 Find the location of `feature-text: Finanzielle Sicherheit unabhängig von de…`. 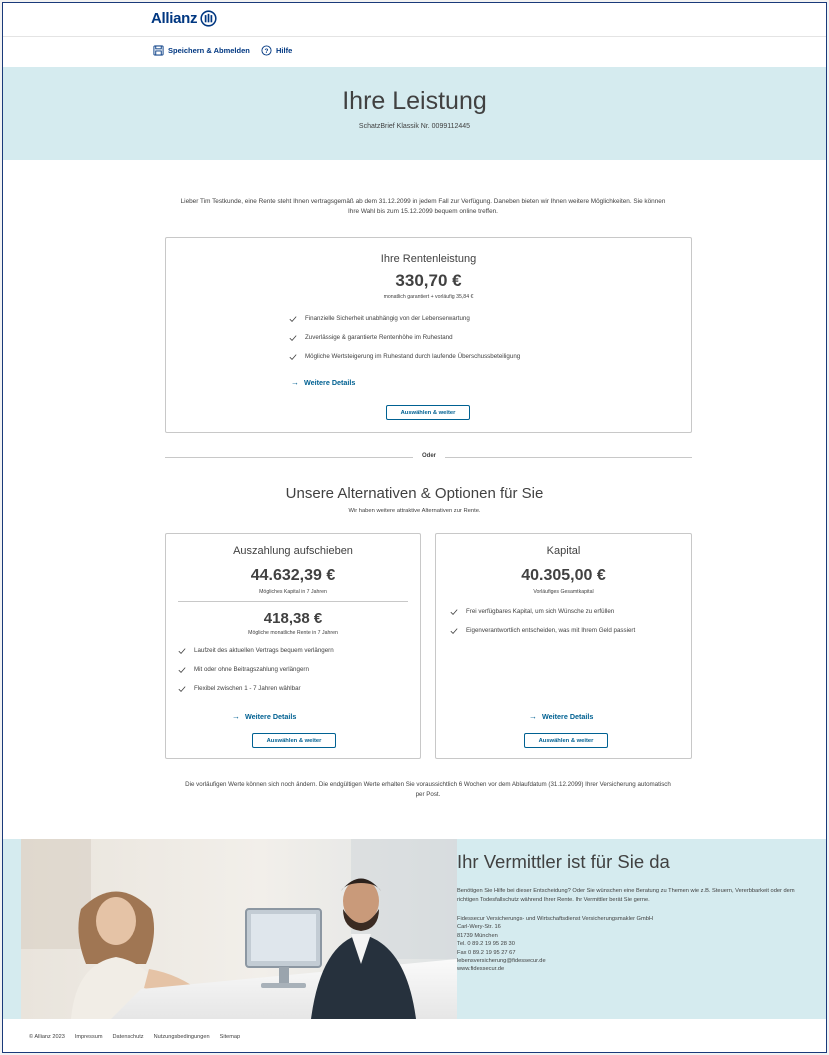

feature-text: Finanzielle Sicherheit unabhängig von de… is located at coordinates (387, 318).